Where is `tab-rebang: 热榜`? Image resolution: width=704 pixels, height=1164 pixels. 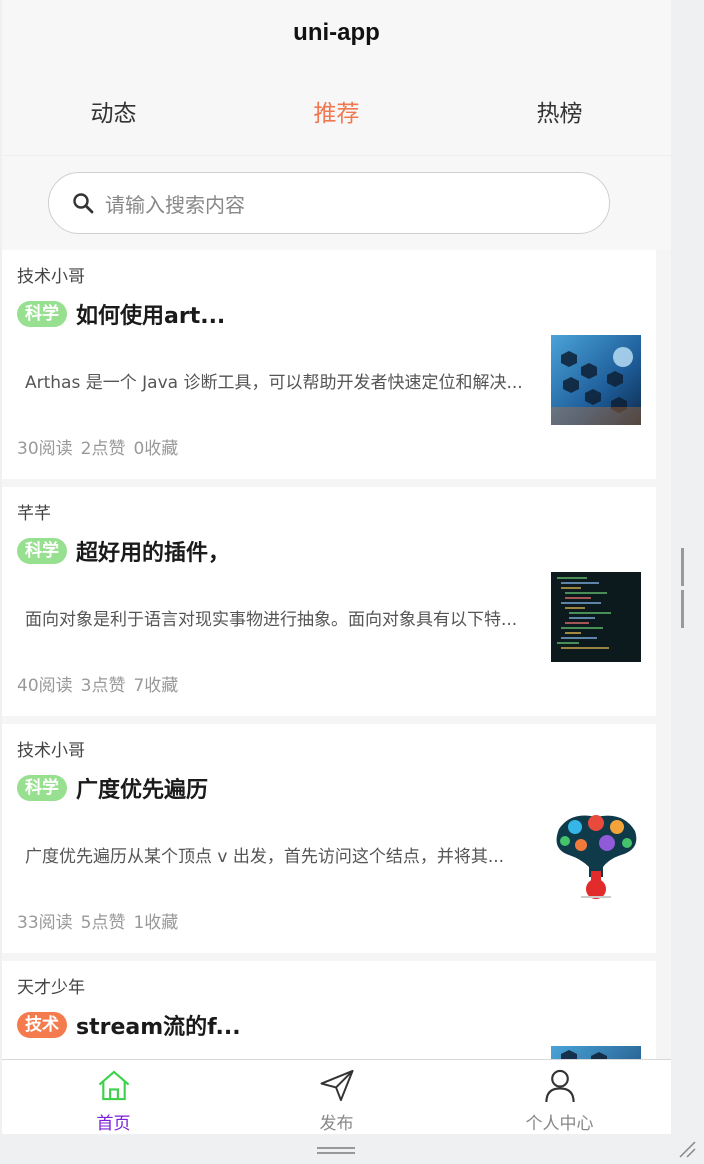
tab-rebang: 热榜 is located at coordinates (559, 111).